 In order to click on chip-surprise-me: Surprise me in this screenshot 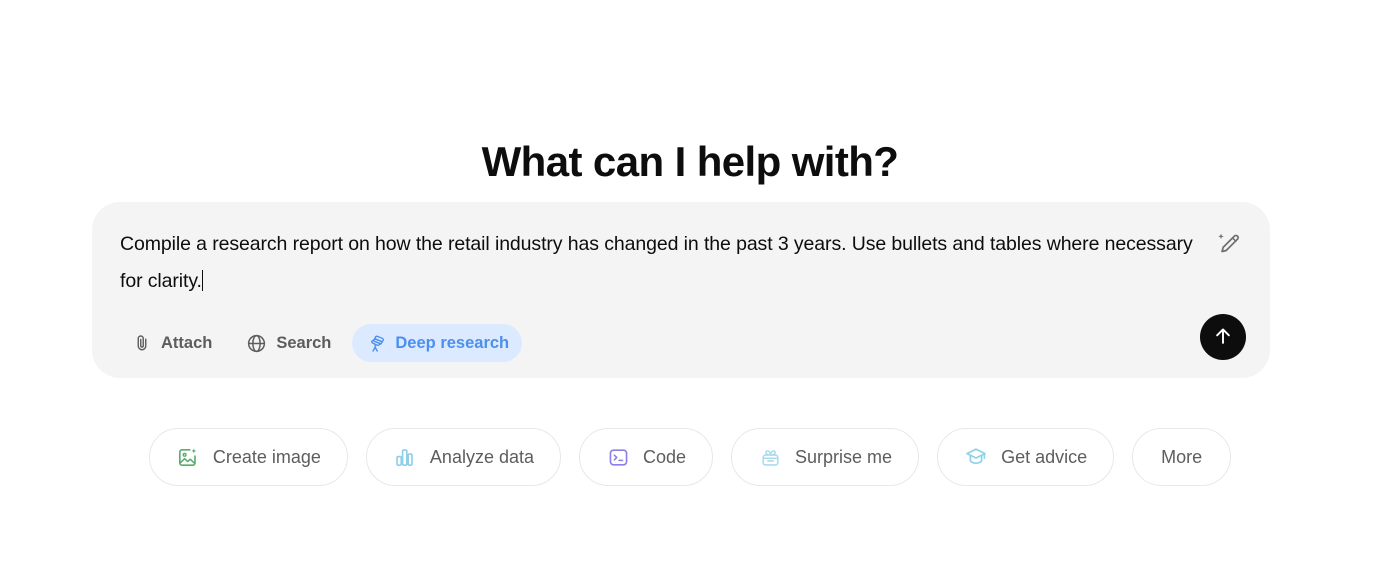, I will do `click(825, 457)`.